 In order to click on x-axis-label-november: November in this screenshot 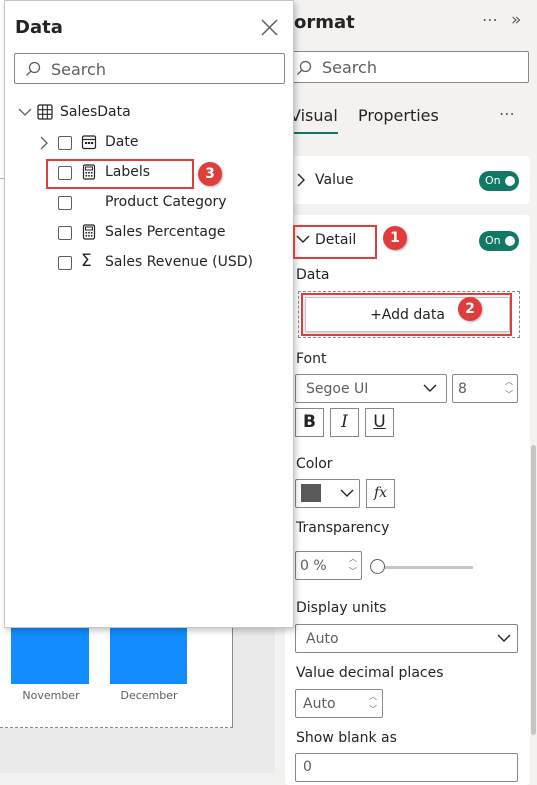, I will do `click(51, 695)`.